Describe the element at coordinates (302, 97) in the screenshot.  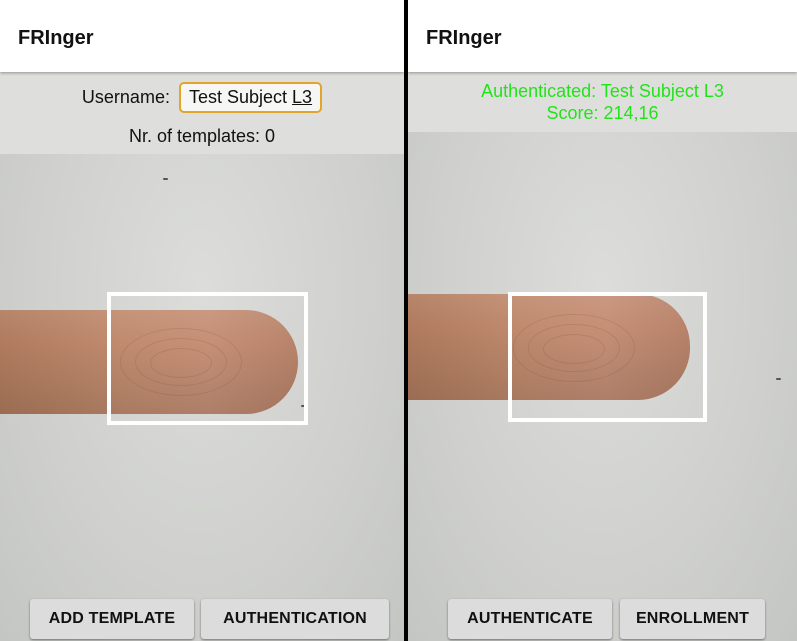
I see `username-input-suffix: L3` at that location.